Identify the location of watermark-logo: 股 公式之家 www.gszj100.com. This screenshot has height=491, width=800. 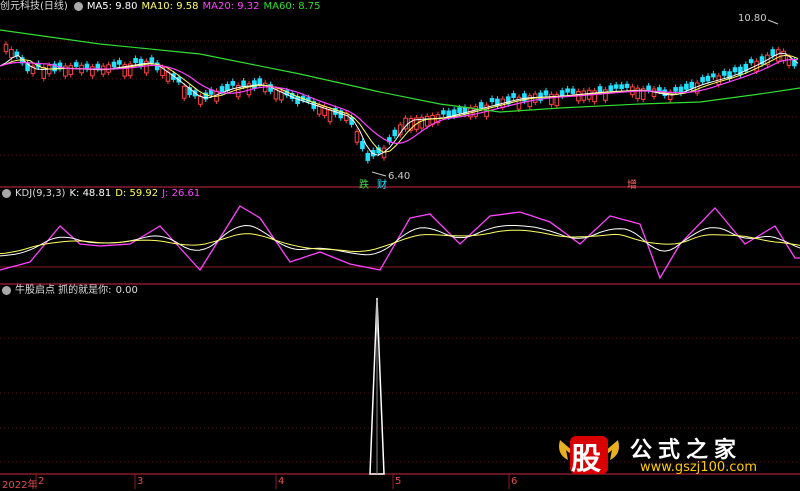
(678, 455).